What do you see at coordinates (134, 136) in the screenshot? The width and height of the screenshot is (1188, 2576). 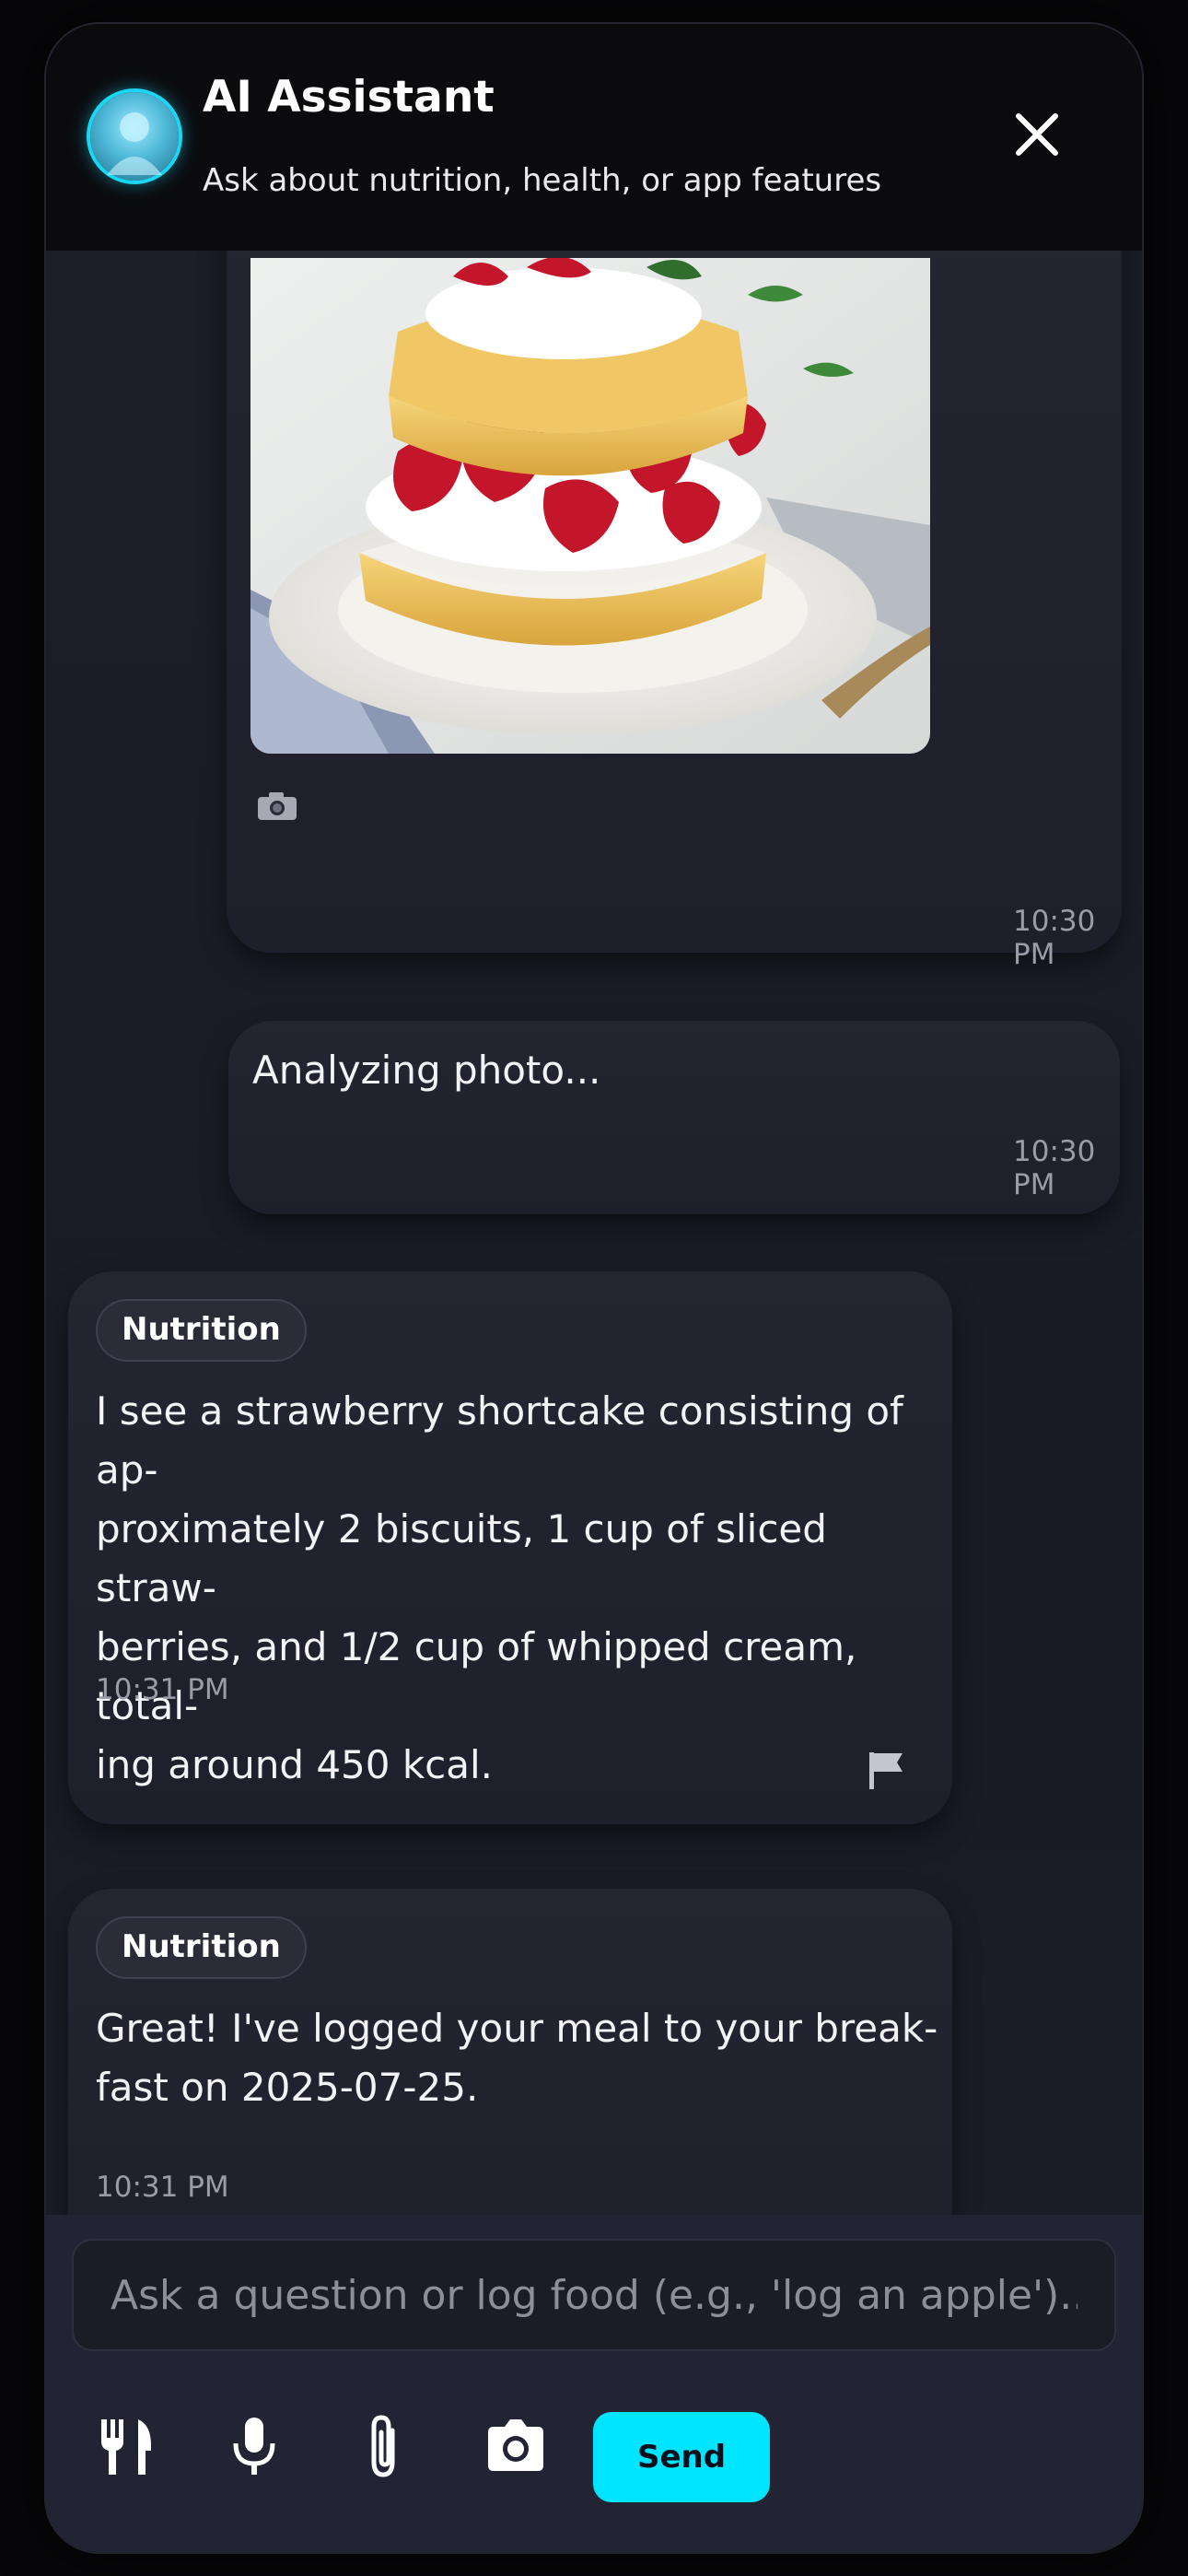 I see `assistant-avatar` at bounding box center [134, 136].